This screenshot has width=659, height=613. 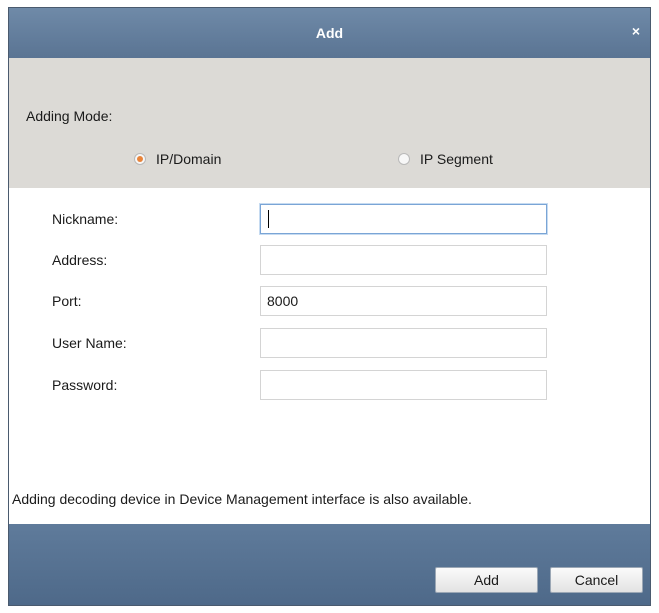 I want to click on radio-checked-icon, so click(x=140, y=159).